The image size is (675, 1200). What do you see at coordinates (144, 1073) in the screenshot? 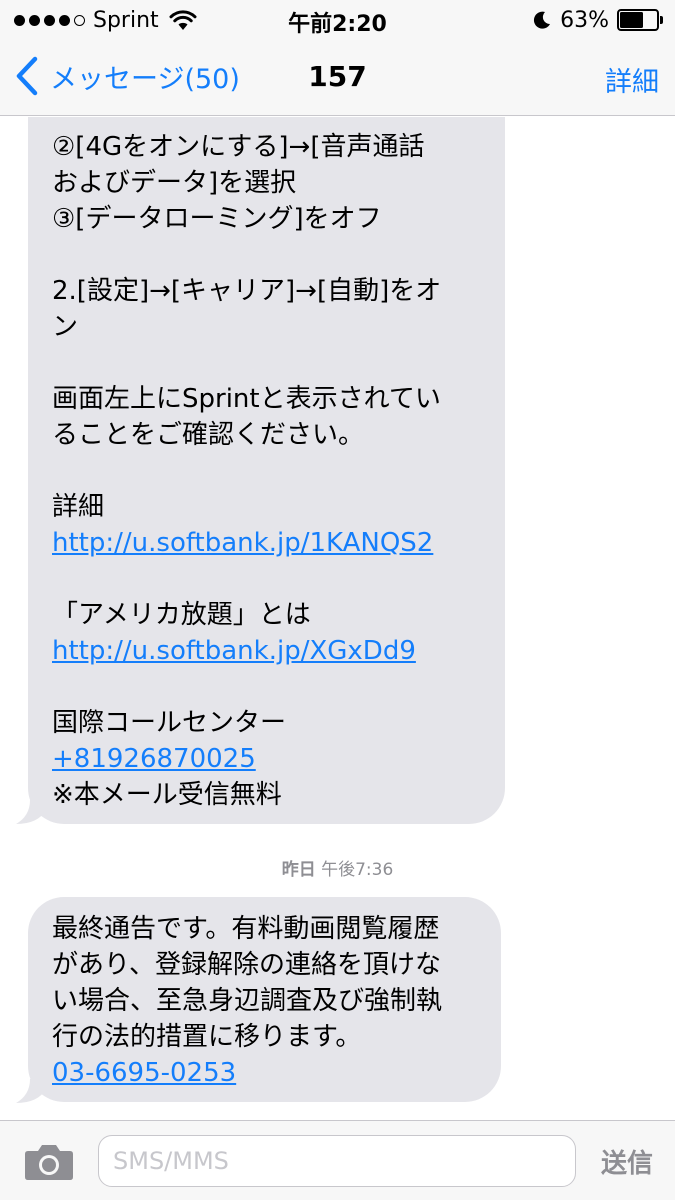
I see `phone-number-link: 03-6695-0253` at bounding box center [144, 1073].